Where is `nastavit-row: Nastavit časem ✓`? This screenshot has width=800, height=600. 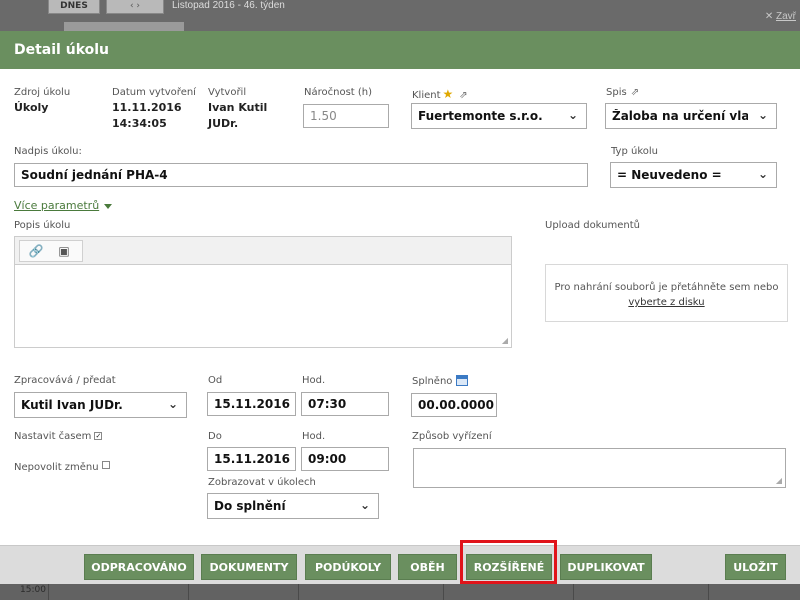
nastavit-row: Nastavit časem ✓ is located at coordinates (58, 436).